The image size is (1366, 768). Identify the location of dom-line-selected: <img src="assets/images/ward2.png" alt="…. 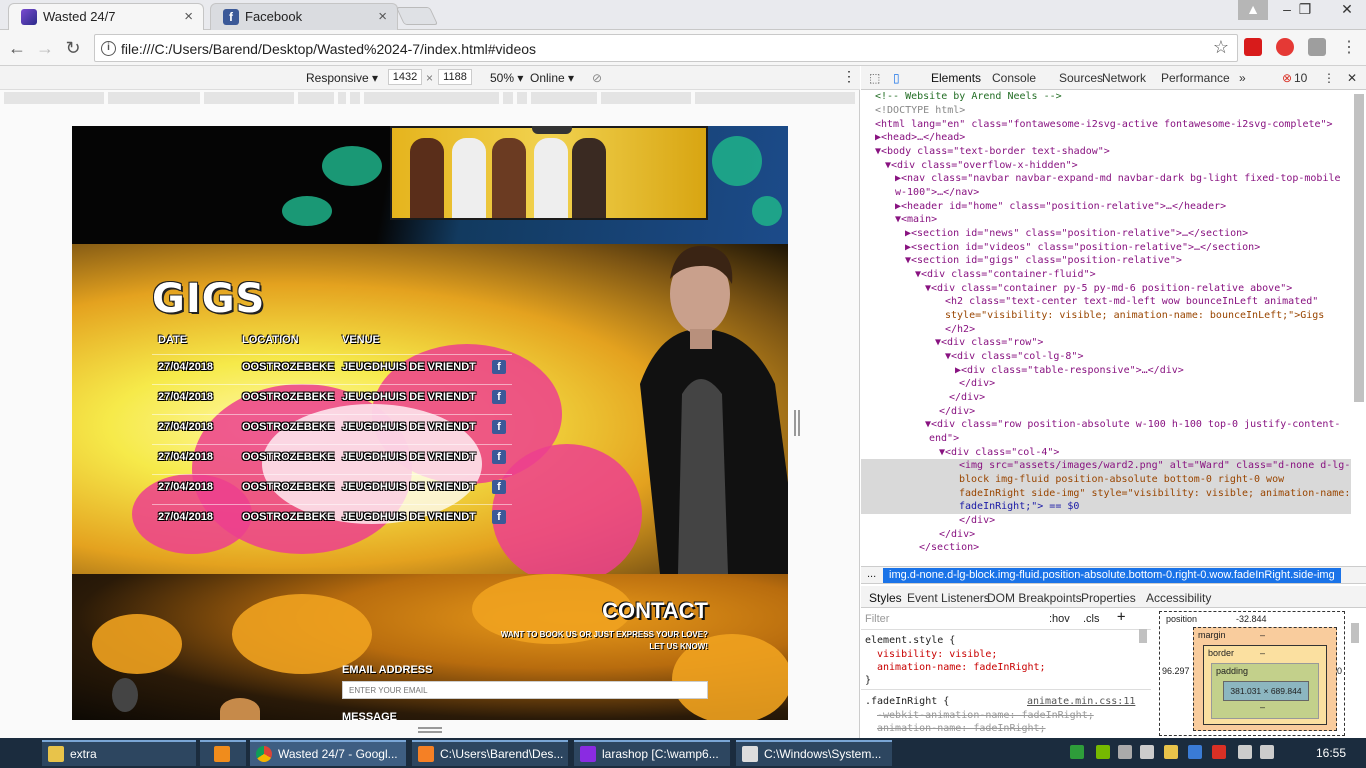
(1106, 466).